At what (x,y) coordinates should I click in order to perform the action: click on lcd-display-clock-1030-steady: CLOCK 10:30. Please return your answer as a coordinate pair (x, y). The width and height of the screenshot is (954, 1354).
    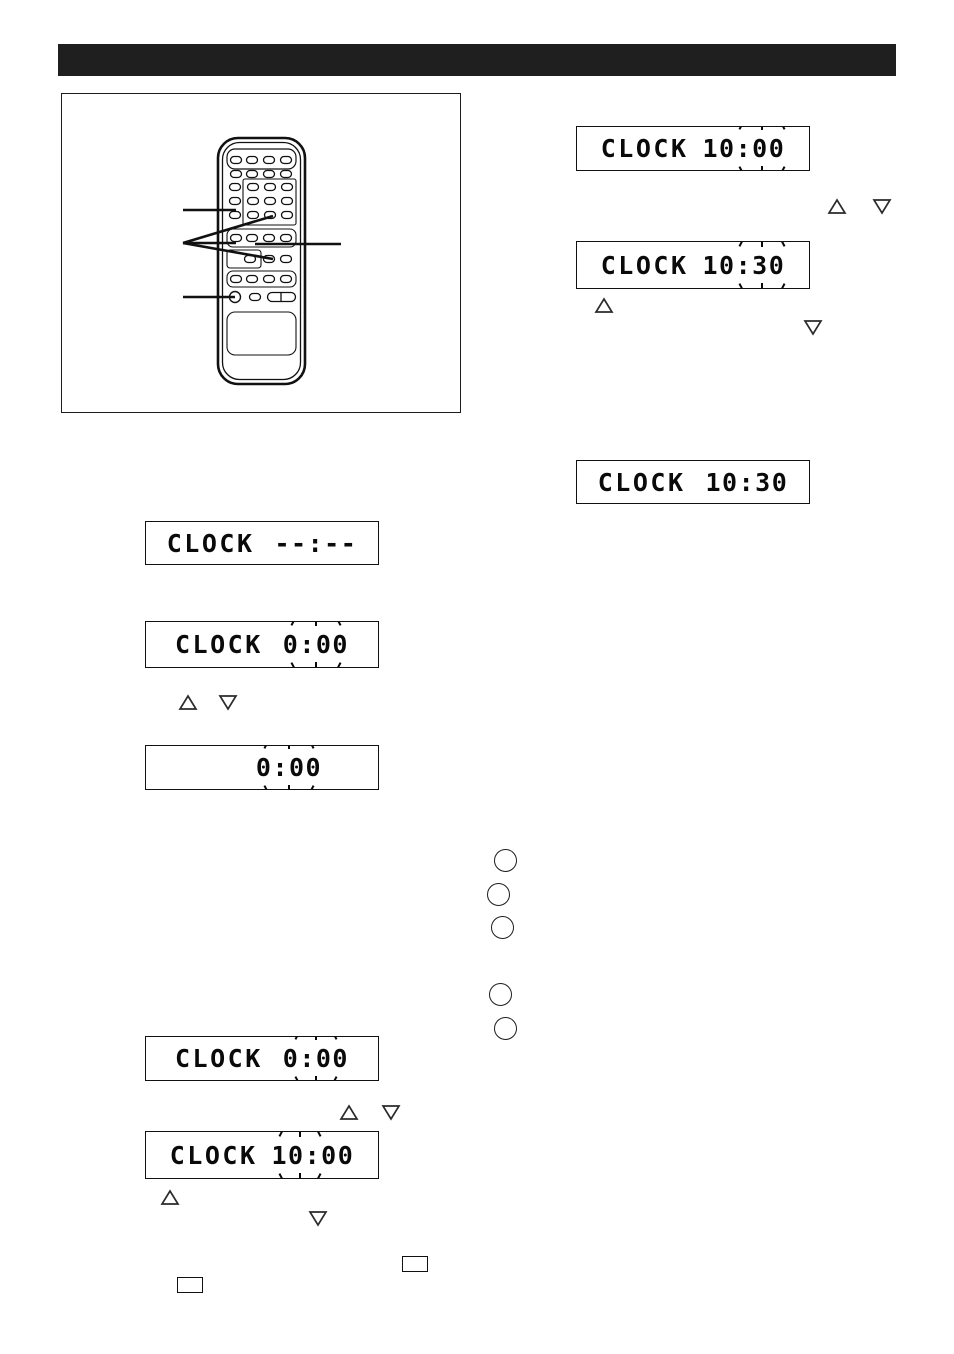
    Looking at the image, I should click on (693, 482).